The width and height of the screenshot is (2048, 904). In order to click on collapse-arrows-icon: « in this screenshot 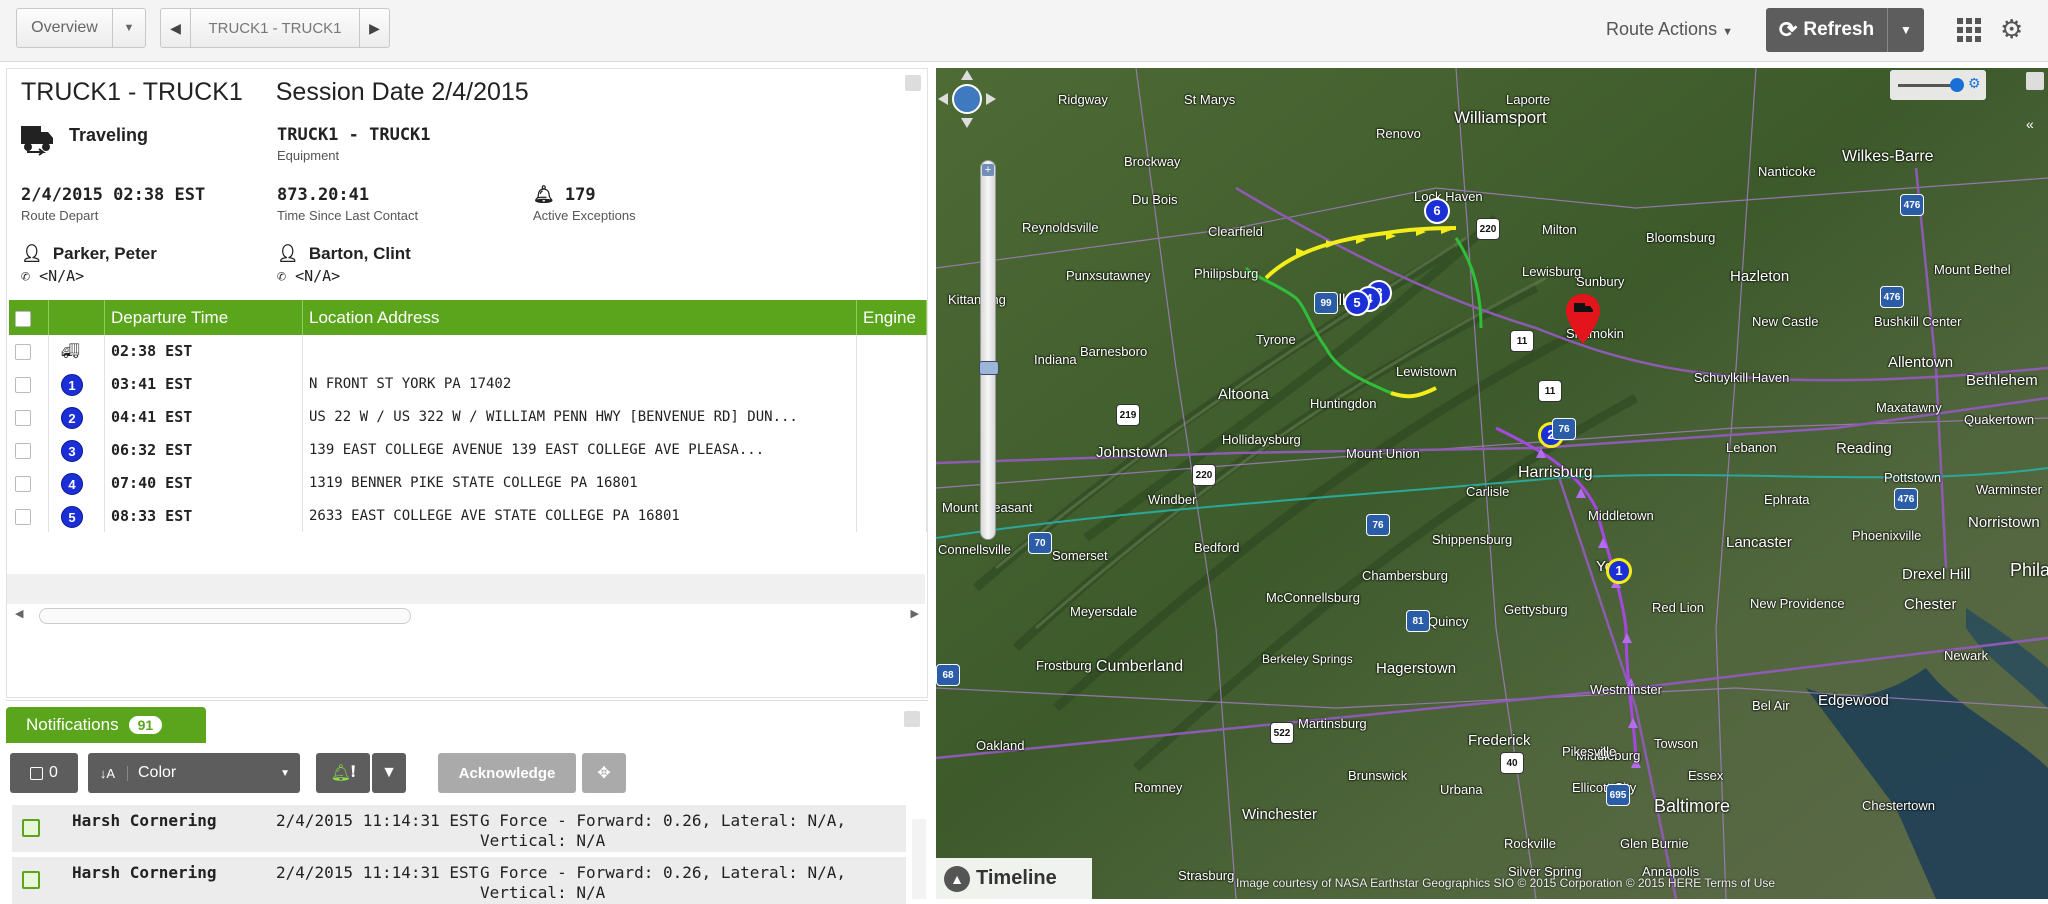, I will do `click(2030, 124)`.